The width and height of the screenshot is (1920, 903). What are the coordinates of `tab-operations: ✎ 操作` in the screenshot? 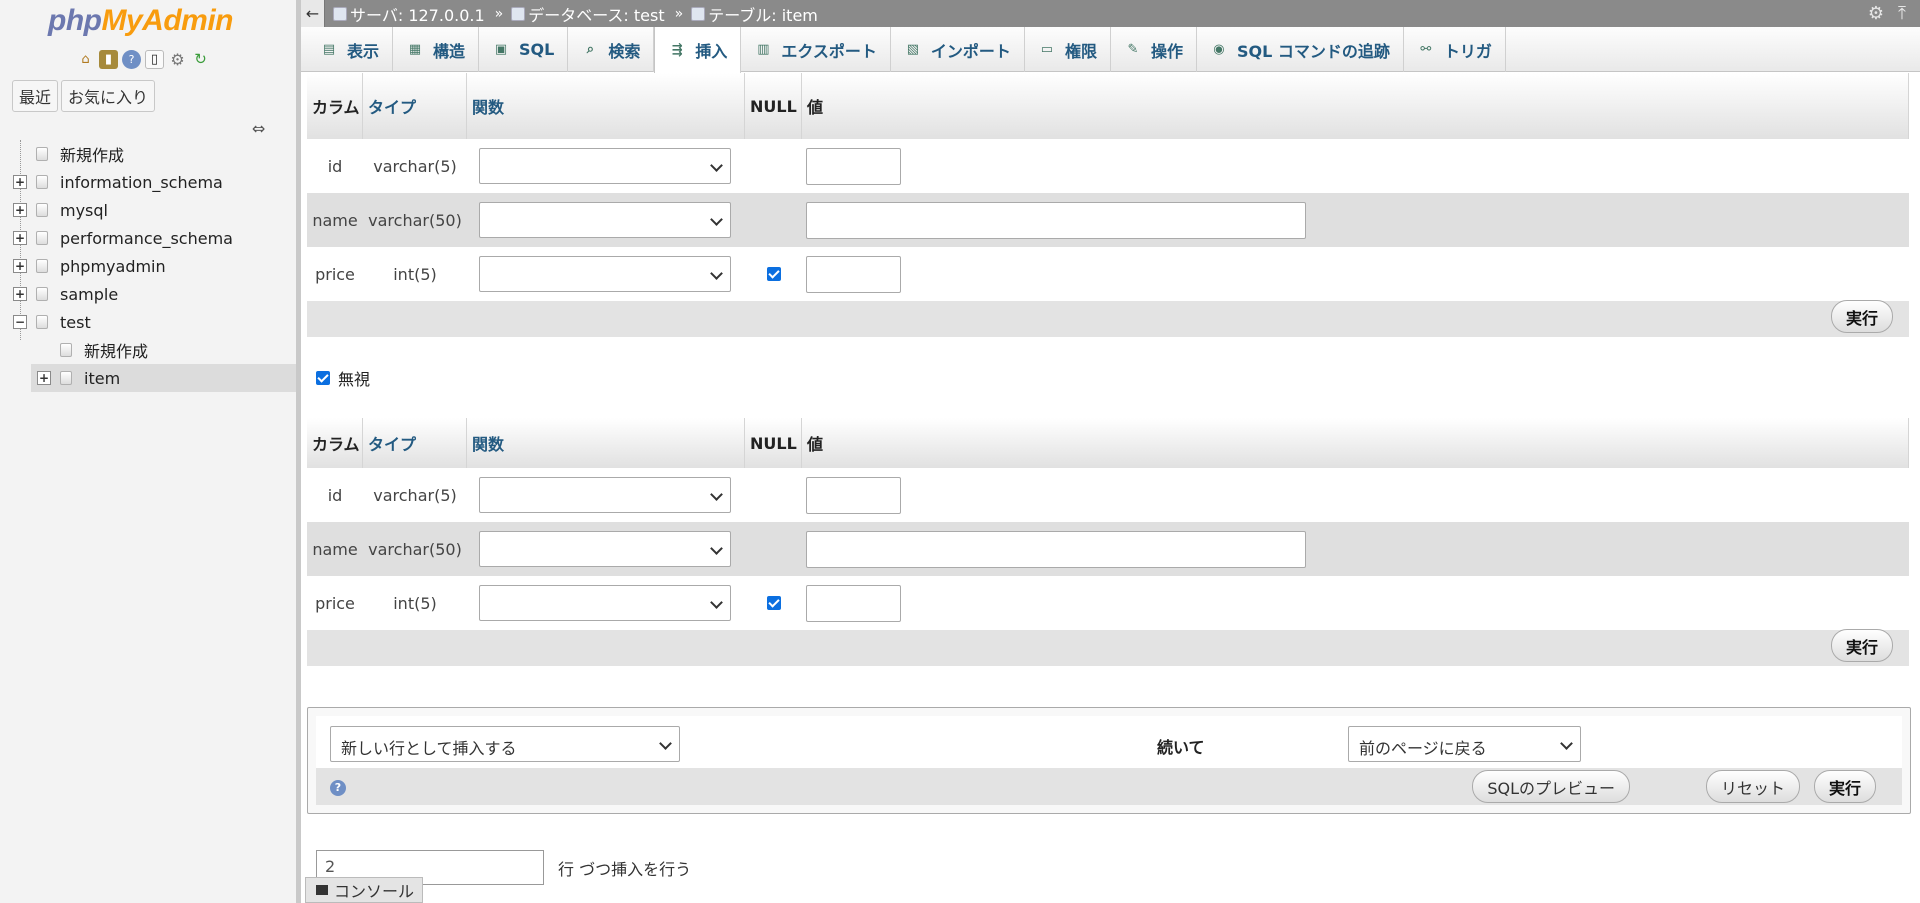 It's located at (1154, 49).